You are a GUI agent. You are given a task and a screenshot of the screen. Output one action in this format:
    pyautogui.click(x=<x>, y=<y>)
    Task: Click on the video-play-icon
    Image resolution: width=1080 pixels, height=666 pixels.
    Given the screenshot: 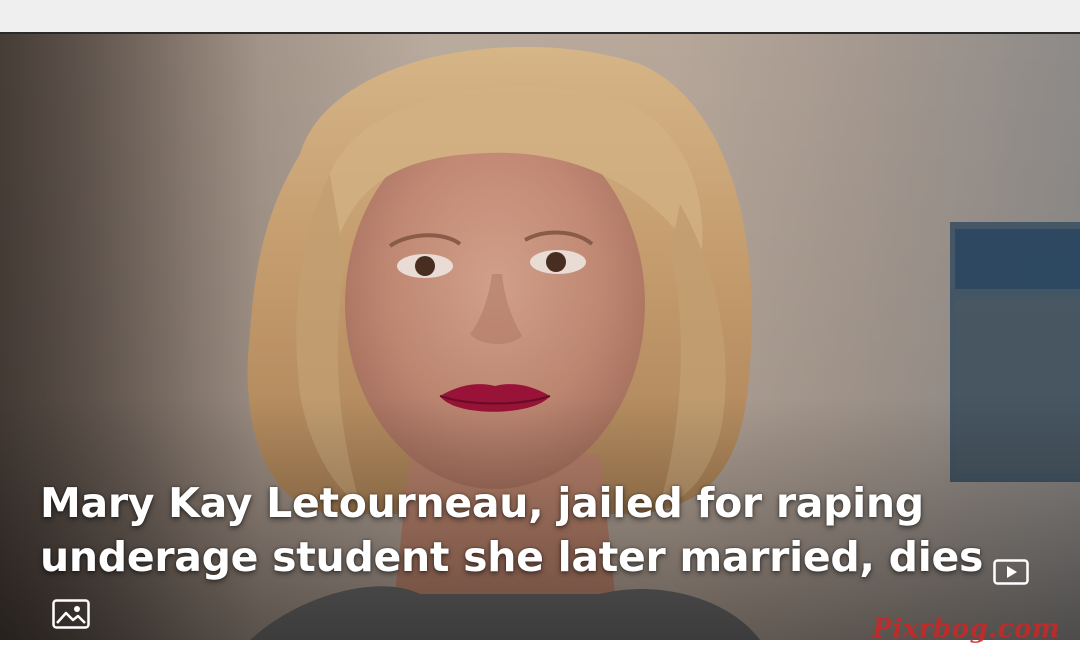 What is the action you would take?
    pyautogui.click(x=1011, y=564)
    